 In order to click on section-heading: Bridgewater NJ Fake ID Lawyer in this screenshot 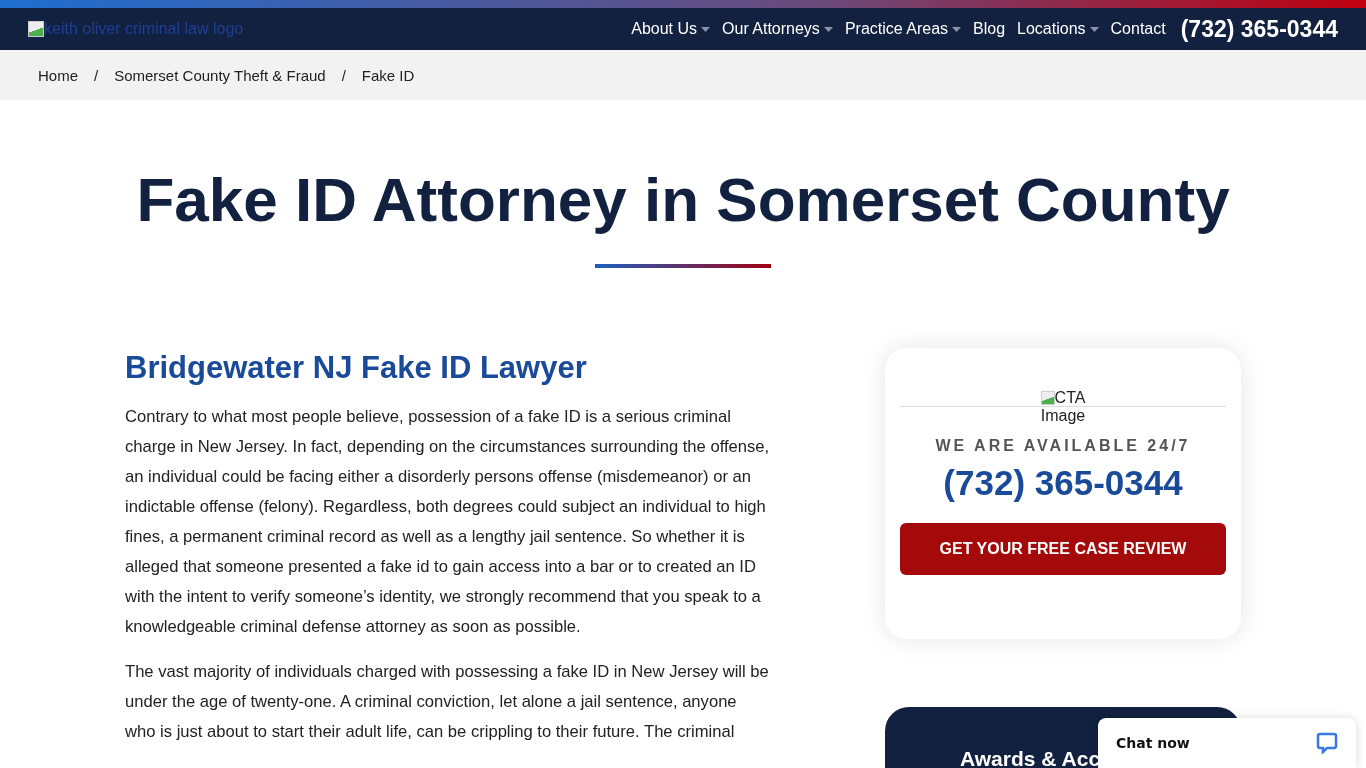, I will do `click(356, 368)`.